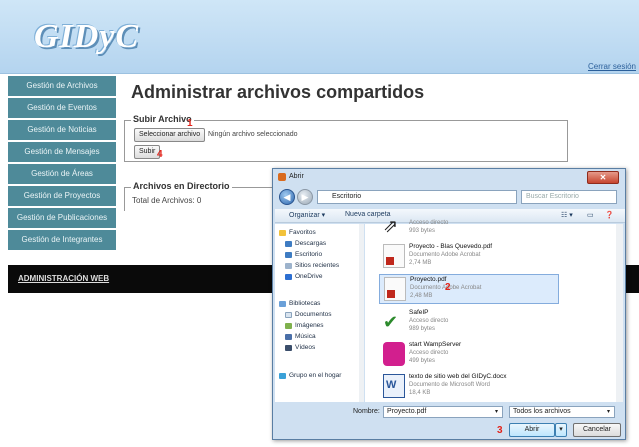 This screenshot has height=447, width=639. What do you see at coordinates (422, 329) in the screenshot?
I see `file-size: 989 bytes` at bounding box center [422, 329].